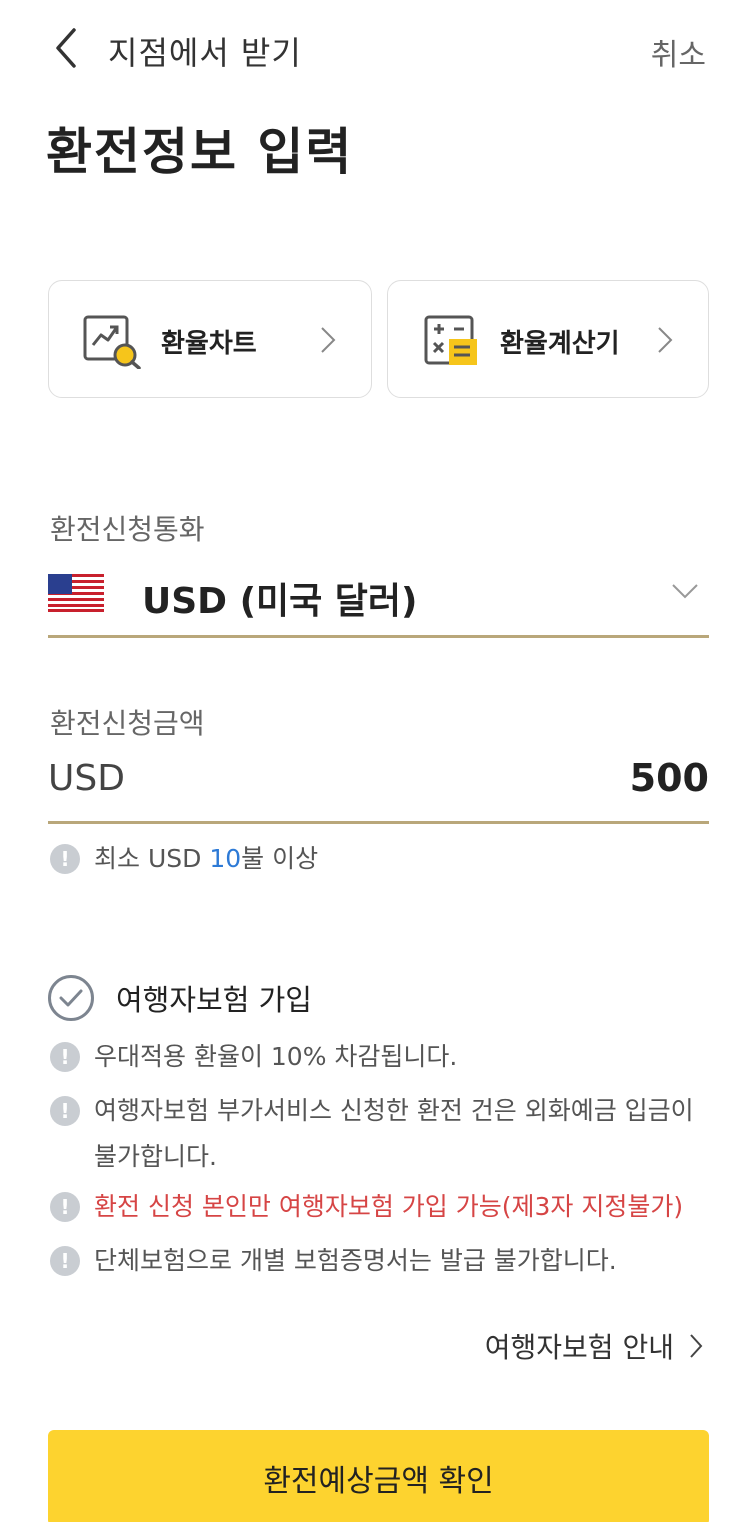  Describe the element at coordinates (389, 1206) in the screenshot. I see `insurance-warning-text: 환전 신청 본인만 여행자보험 가입 가능(제3자 지정불가)` at that location.